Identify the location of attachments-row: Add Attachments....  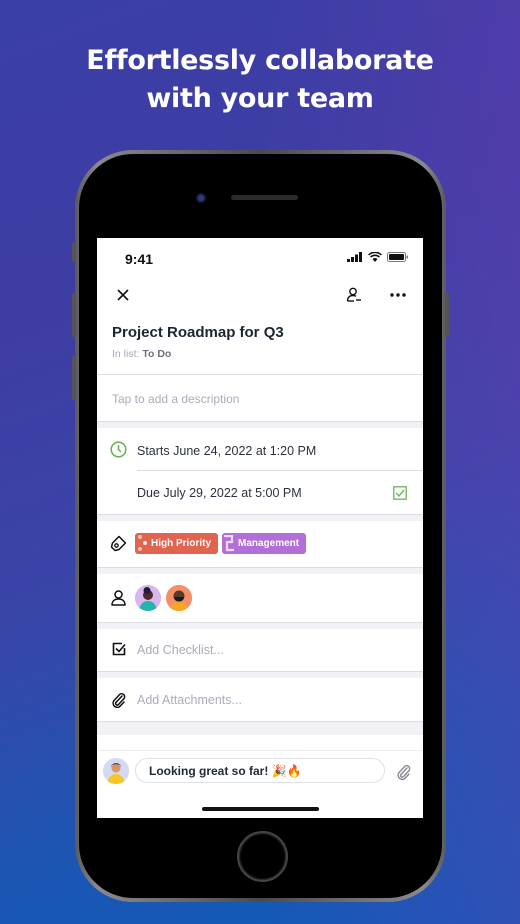
(260, 699).